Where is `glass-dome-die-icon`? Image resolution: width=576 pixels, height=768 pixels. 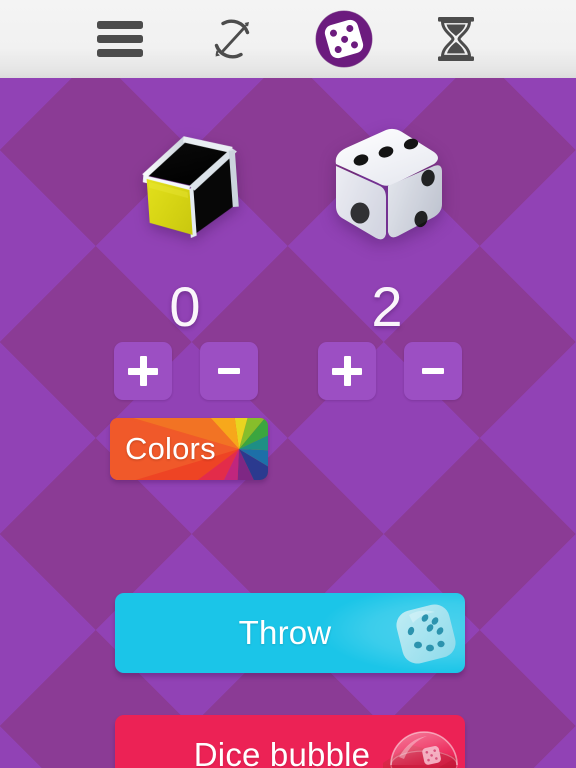
glass-dome-die-icon is located at coordinates (420, 743).